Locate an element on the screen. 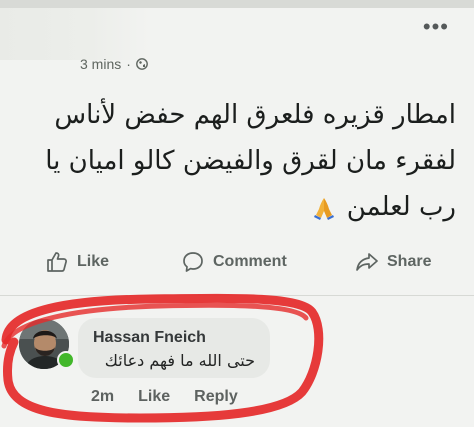 This screenshot has width=474, height=427. share-label: Share is located at coordinates (409, 261).